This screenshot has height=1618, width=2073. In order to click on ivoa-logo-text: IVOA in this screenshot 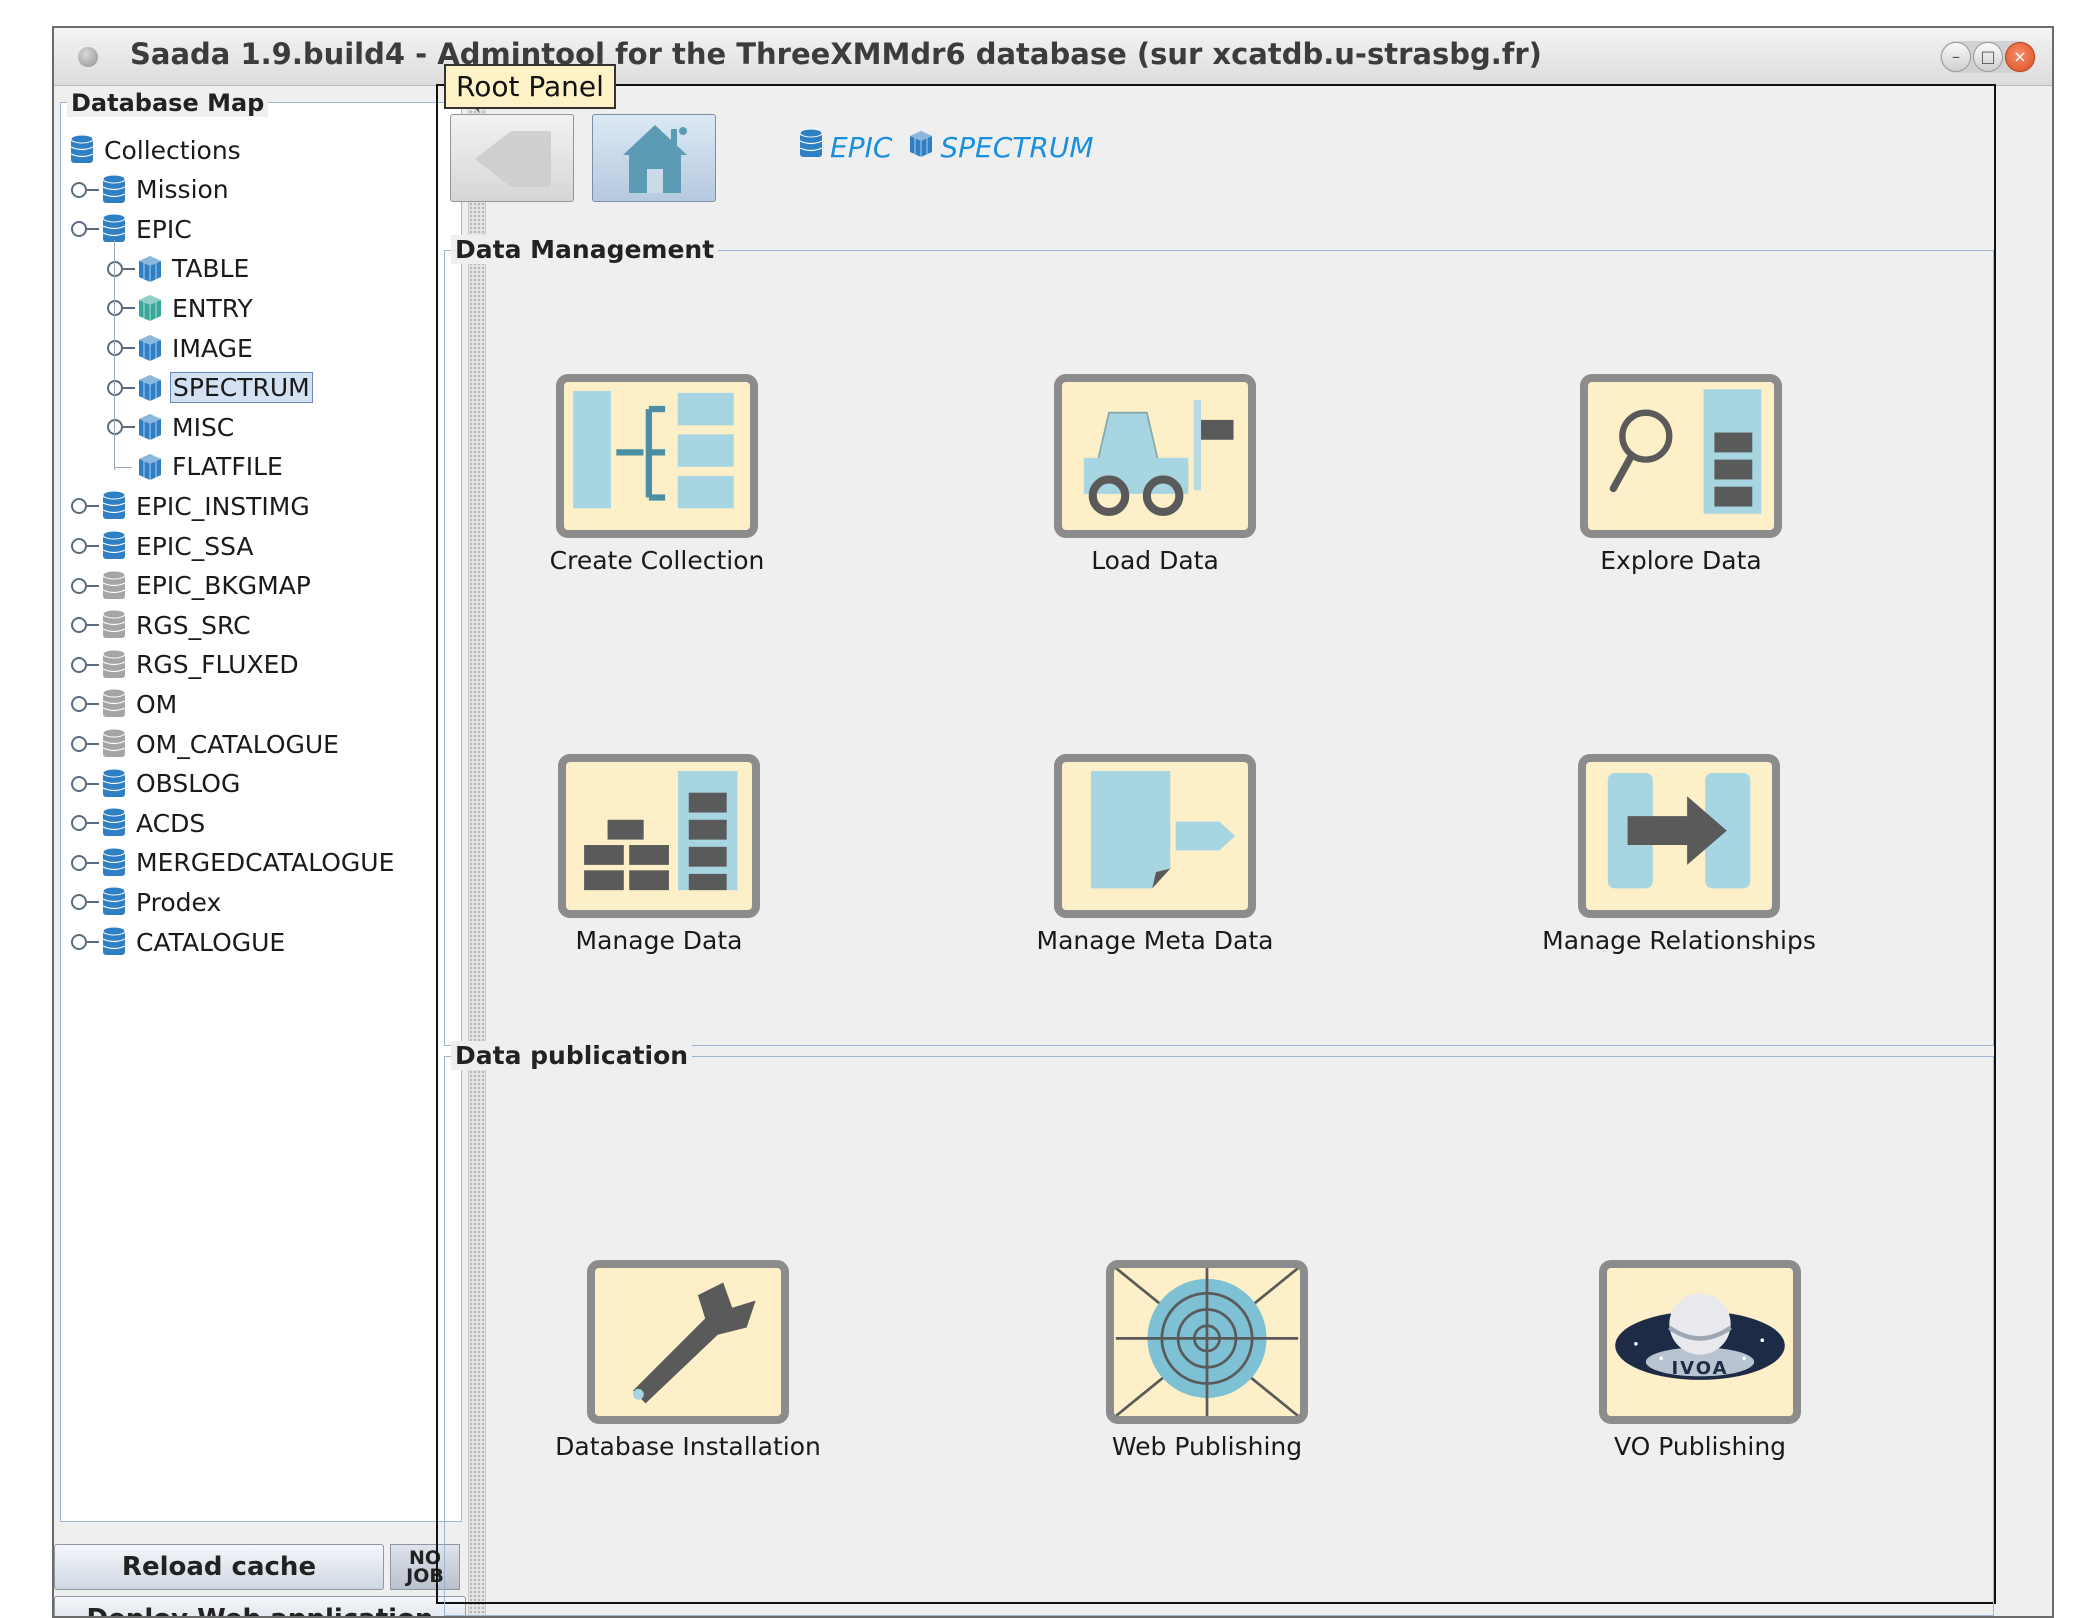, I will do `click(1700, 1368)`.